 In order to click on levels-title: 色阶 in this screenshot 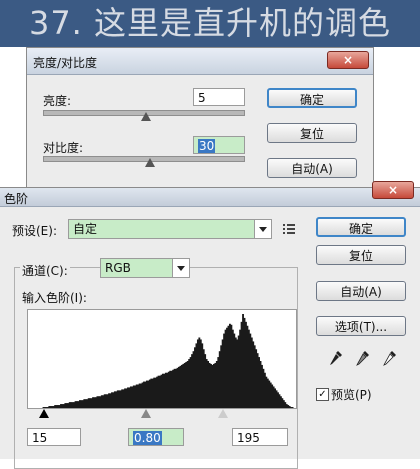, I will do `click(16, 199)`.